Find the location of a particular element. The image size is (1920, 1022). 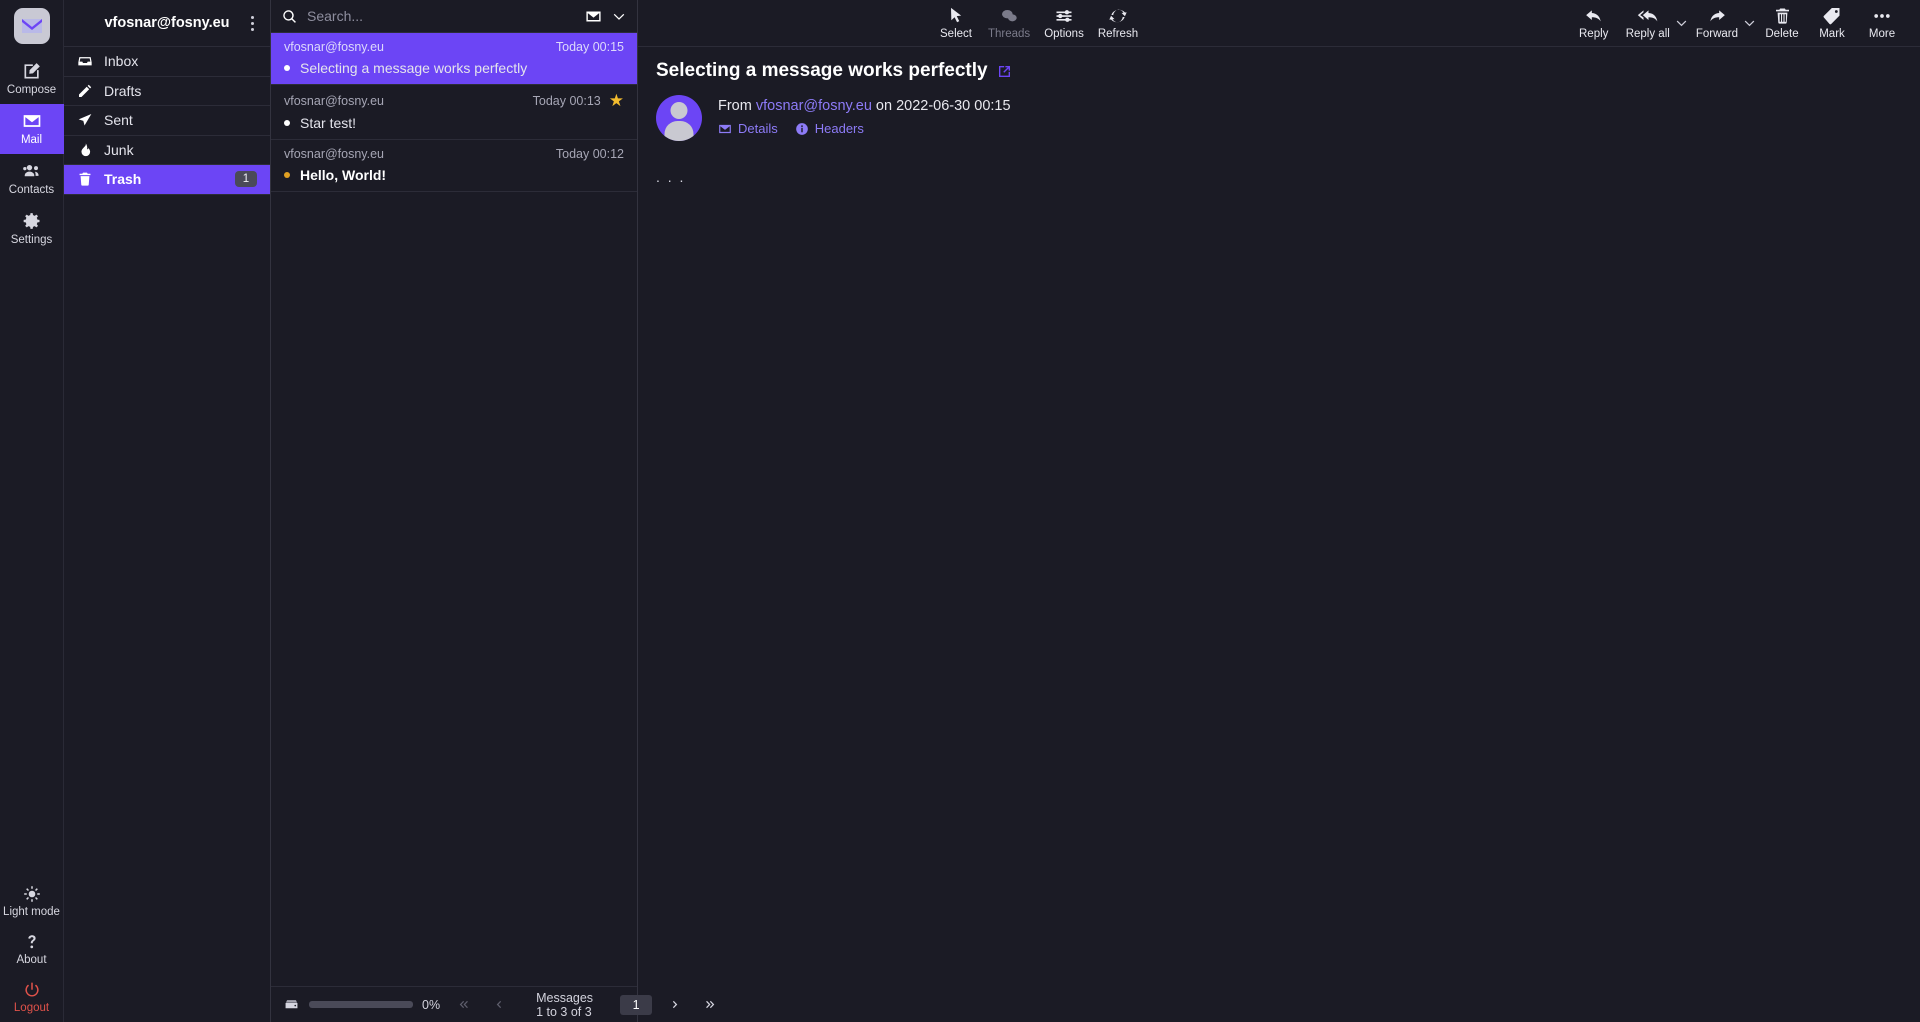

toolbar-label: More is located at coordinates (1882, 34).